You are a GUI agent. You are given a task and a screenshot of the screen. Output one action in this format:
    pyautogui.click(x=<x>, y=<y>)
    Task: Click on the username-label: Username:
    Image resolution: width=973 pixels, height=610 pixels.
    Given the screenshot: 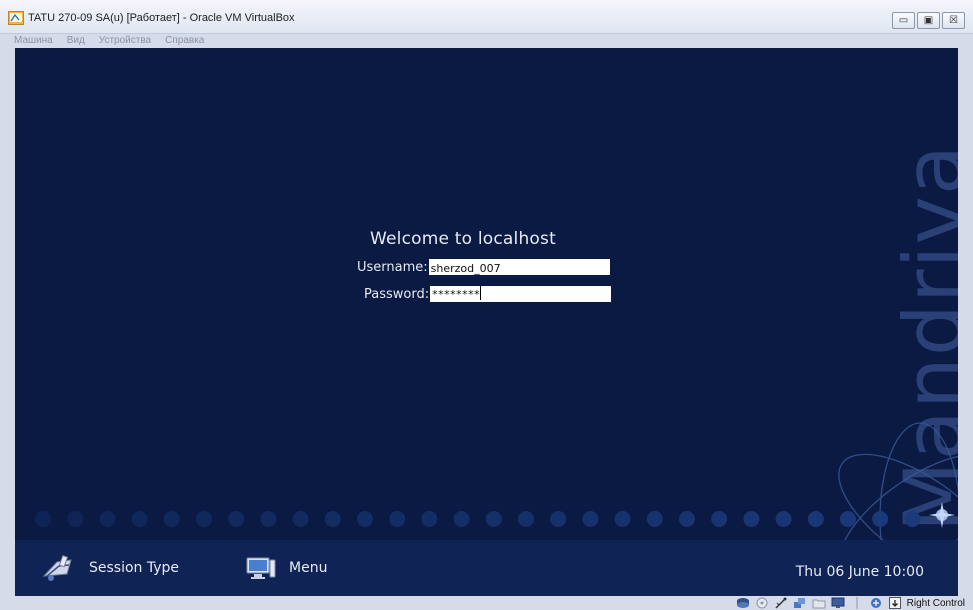 What is the action you would take?
    pyautogui.click(x=392, y=267)
    